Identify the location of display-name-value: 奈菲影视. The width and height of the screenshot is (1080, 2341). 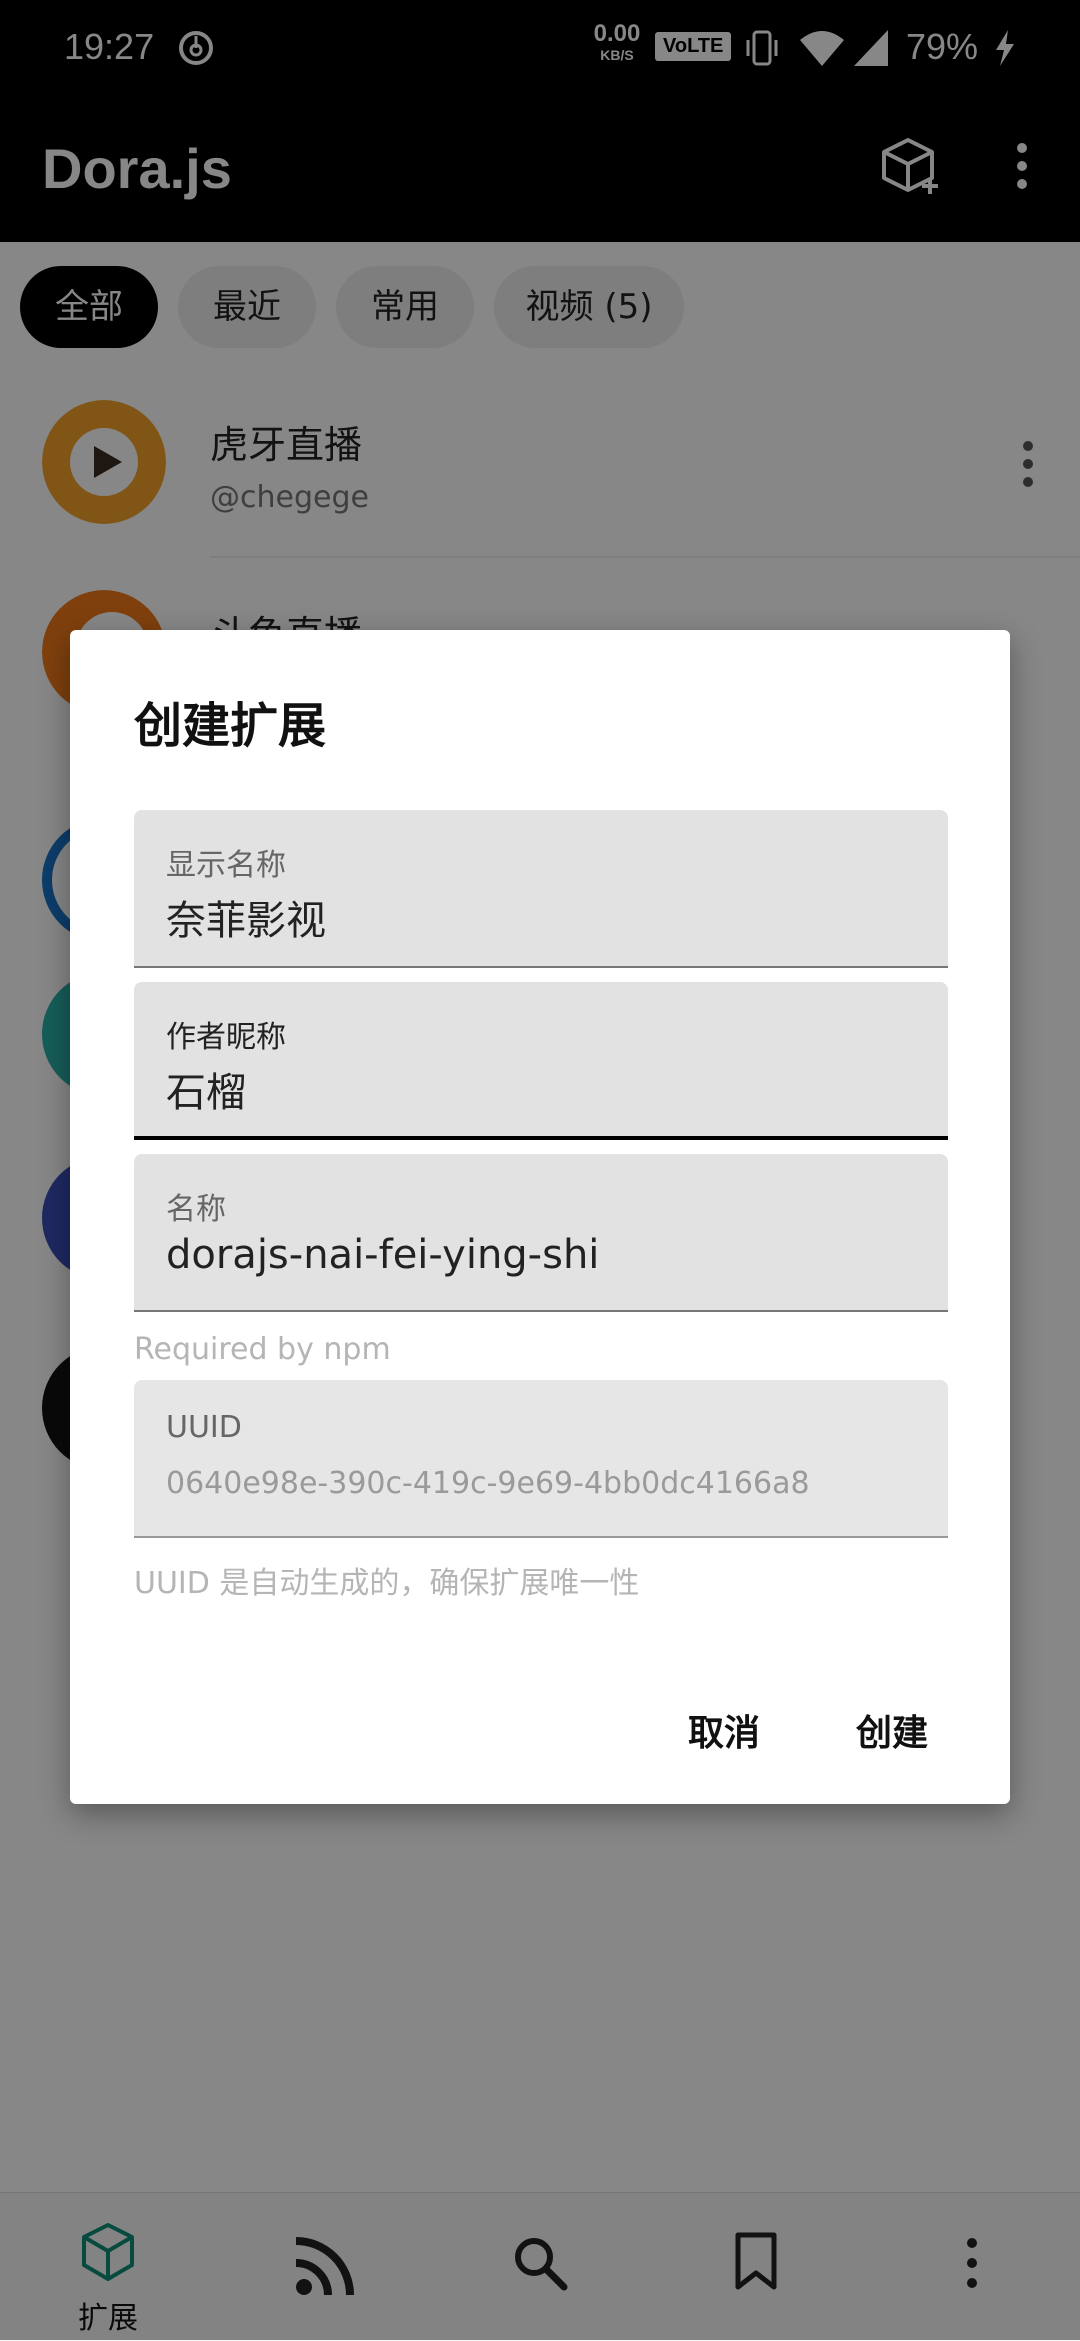
(246, 921).